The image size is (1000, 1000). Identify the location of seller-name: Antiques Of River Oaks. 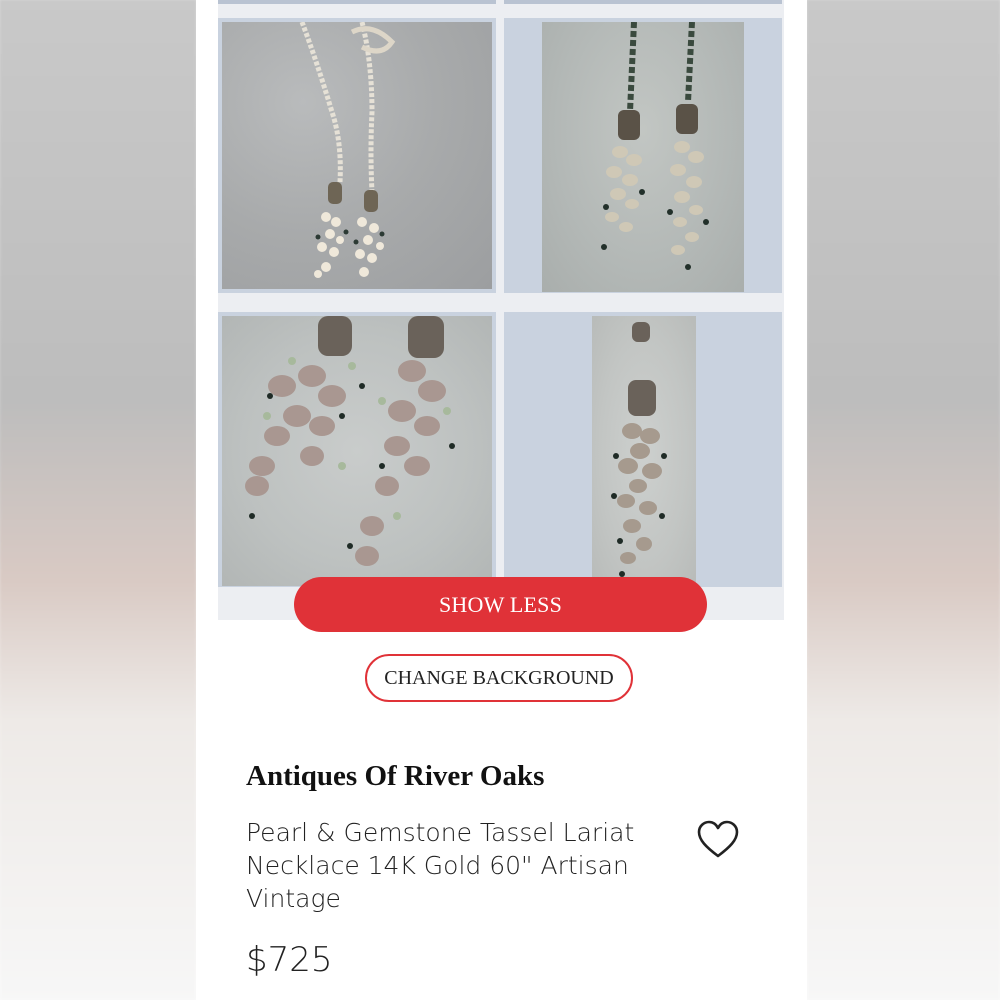
(395, 776).